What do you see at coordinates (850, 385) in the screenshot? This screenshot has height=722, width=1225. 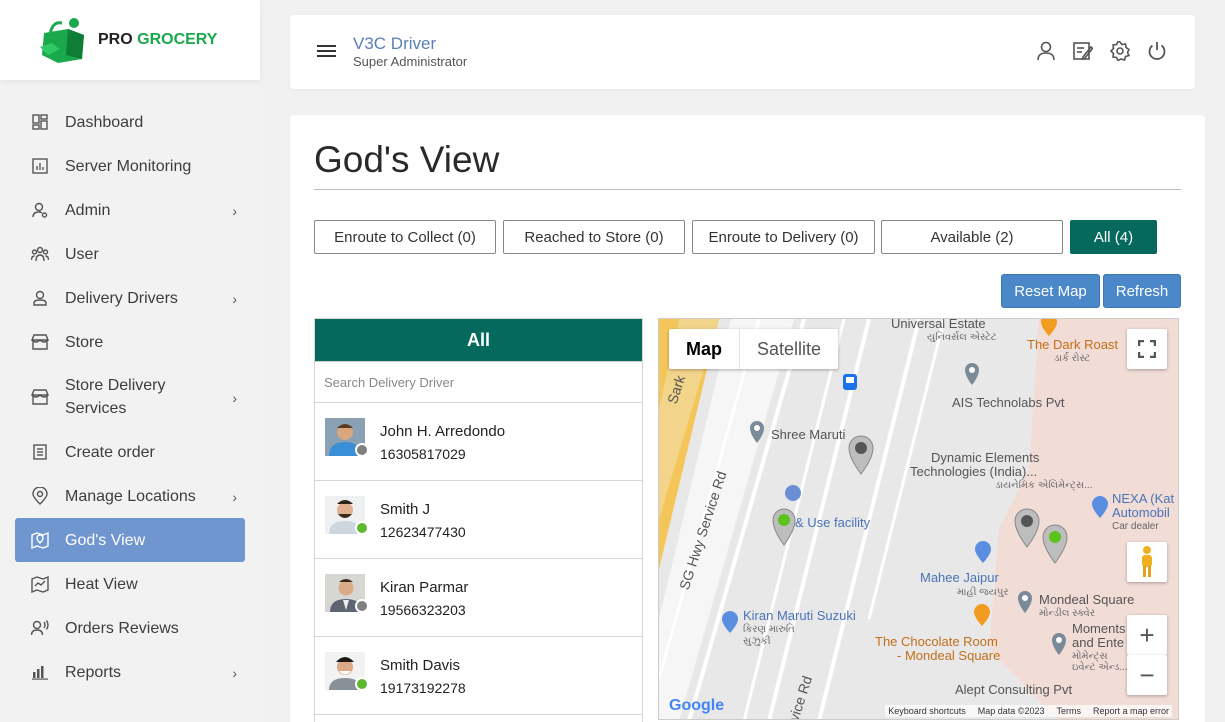 I see `transit-stop-icon` at bounding box center [850, 385].